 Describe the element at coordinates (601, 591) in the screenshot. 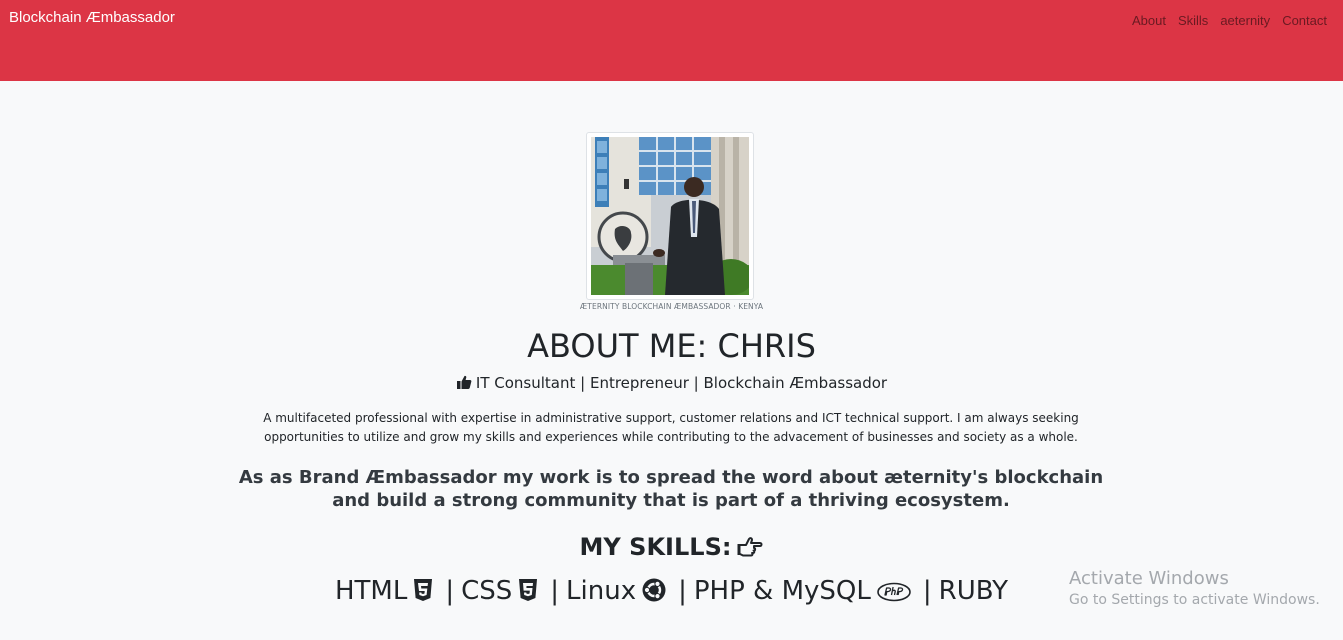

I see `skill-linux: Linux` at that location.